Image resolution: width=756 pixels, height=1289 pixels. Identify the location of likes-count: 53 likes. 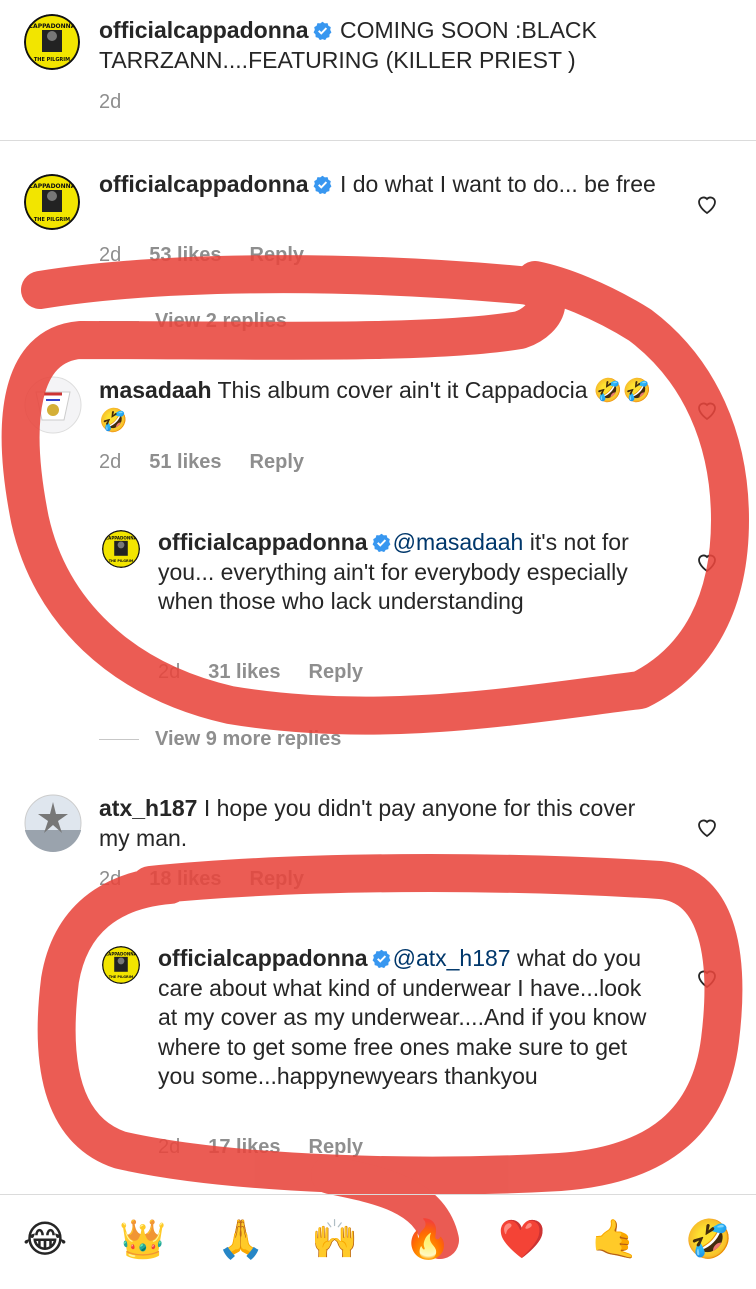
(185, 255).